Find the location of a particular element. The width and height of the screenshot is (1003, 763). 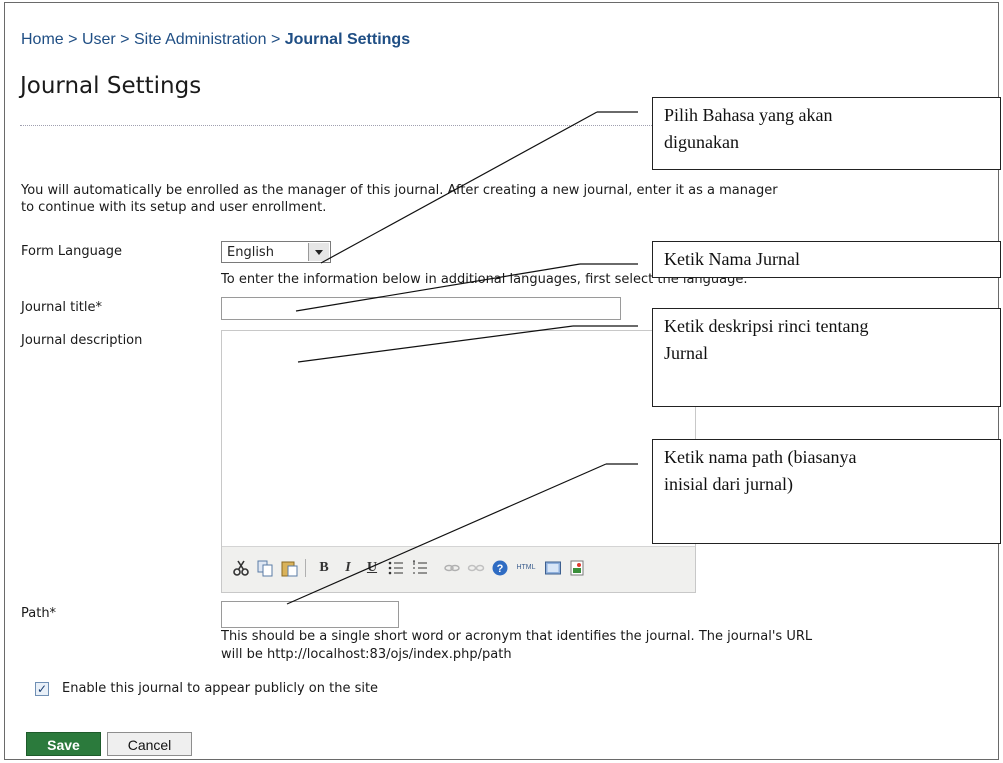

callout-title-leader is located at coordinates (438, 287).